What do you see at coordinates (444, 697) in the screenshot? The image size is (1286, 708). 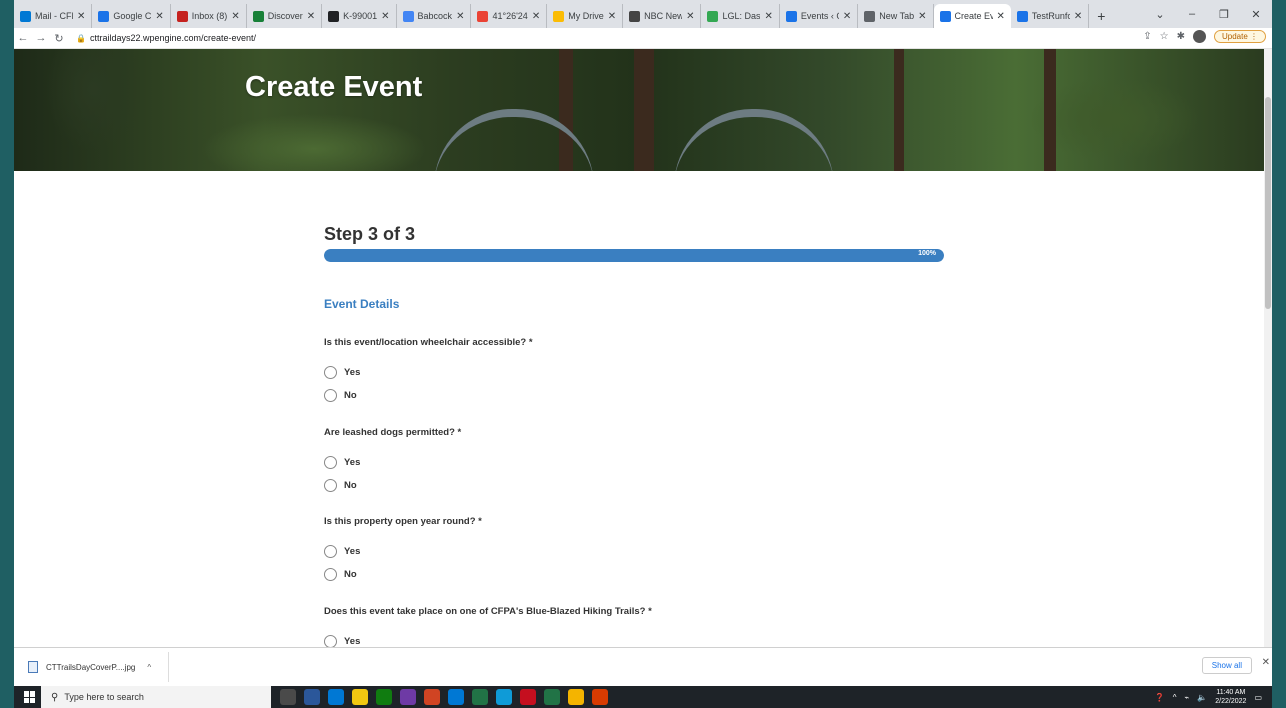 I see `pinned-apps` at bounding box center [444, 697].